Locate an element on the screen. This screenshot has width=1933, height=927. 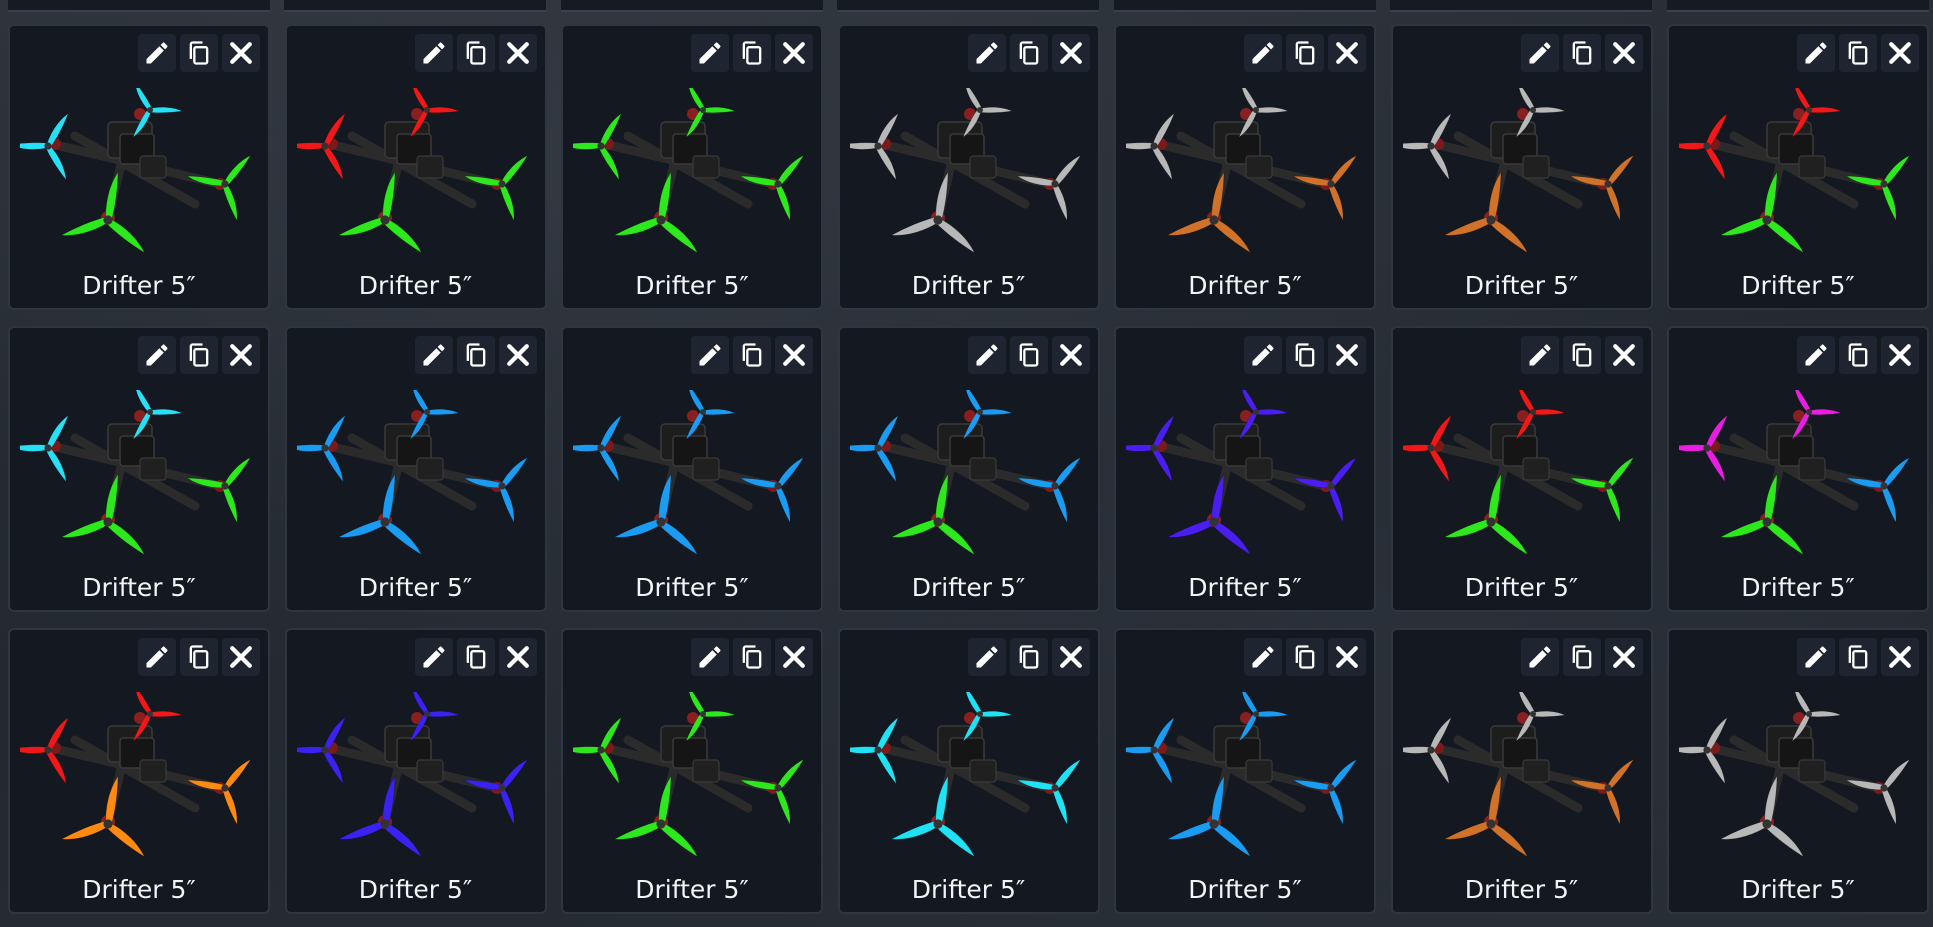
close-icon is located at coordinates (241, 355).